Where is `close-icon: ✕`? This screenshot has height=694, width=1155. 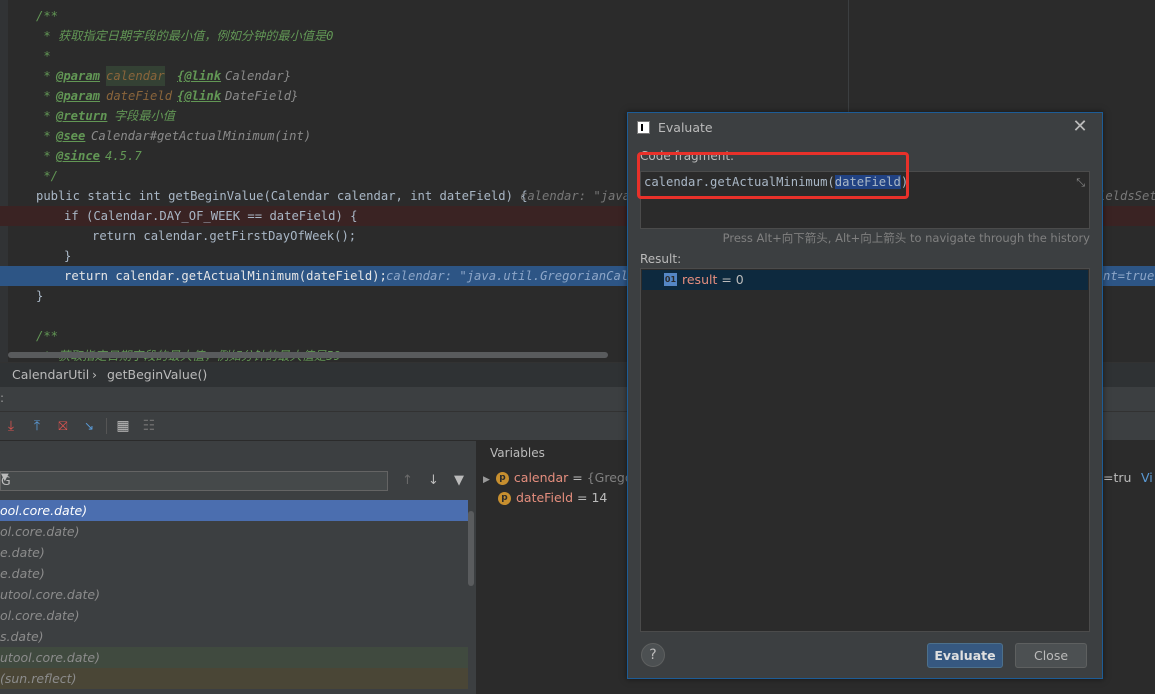
close-icon: ✕ is located at coordinates (1080, 127).